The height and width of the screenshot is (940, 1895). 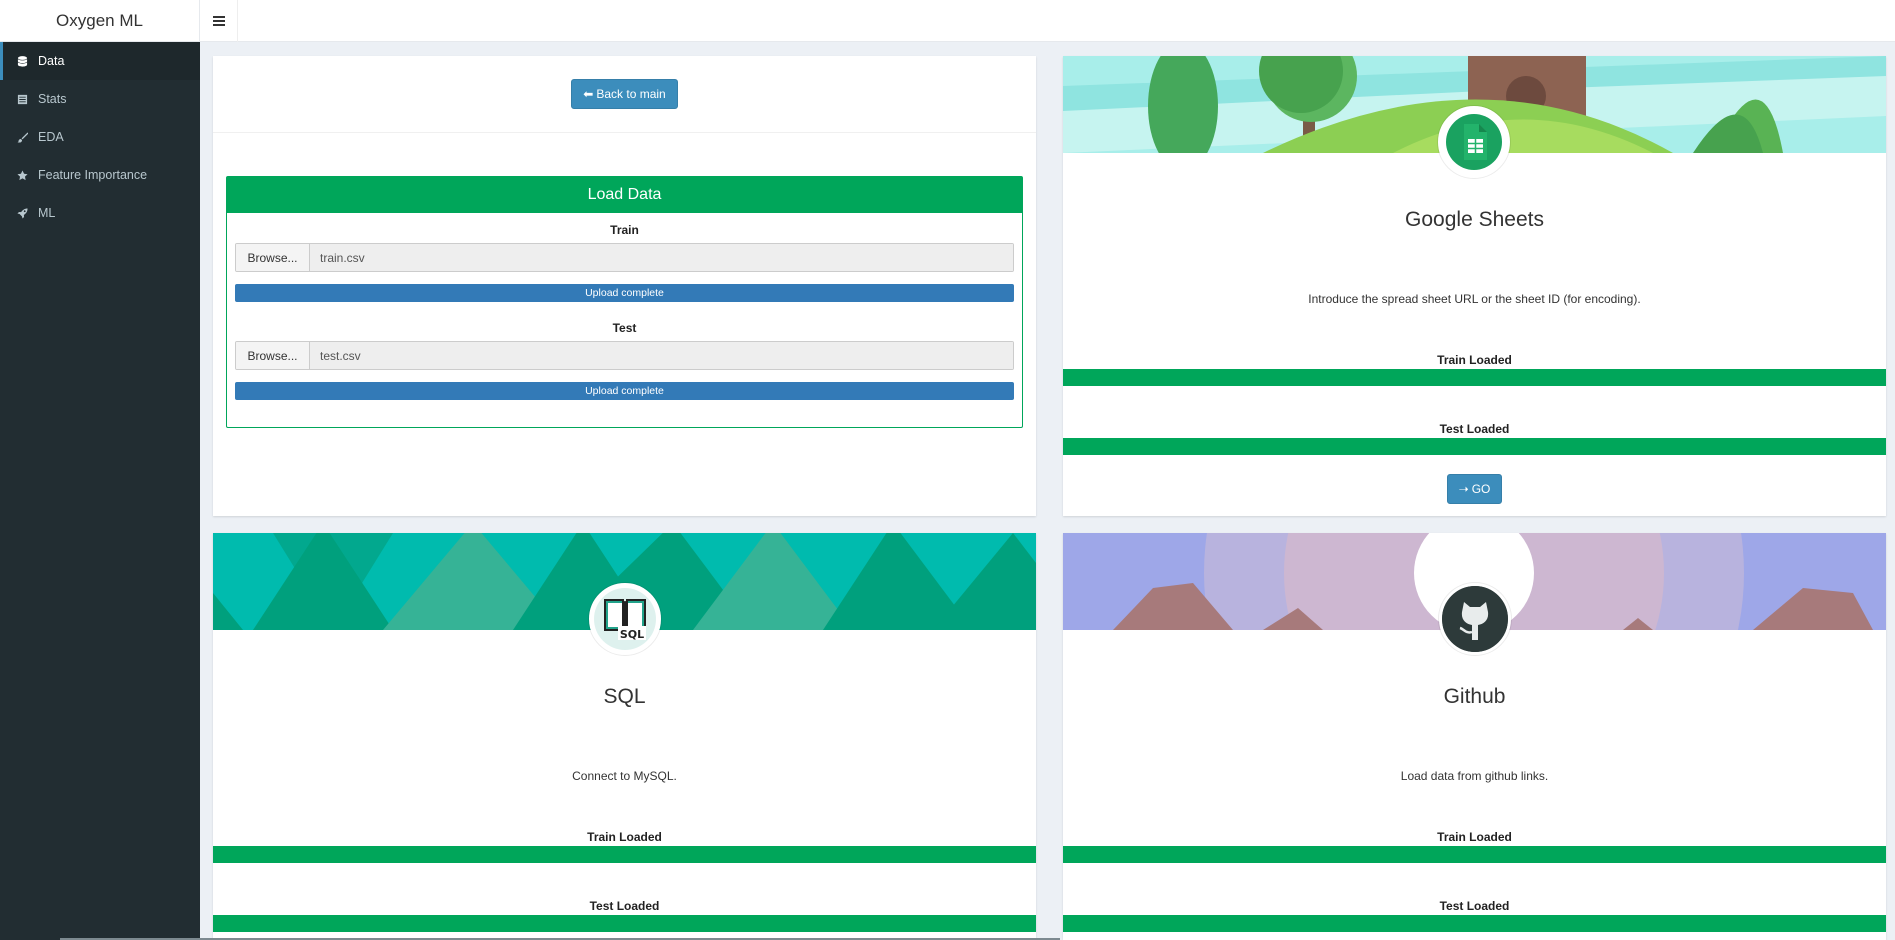 I want to click on gs-test-loaded-label: Test Loaded, so click(x=1474, y=429).